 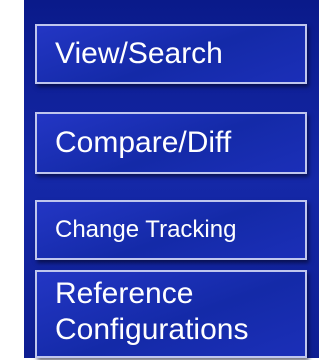 I want to click on change-tracking-label: Change Tracking, so click(x=146, y=229).